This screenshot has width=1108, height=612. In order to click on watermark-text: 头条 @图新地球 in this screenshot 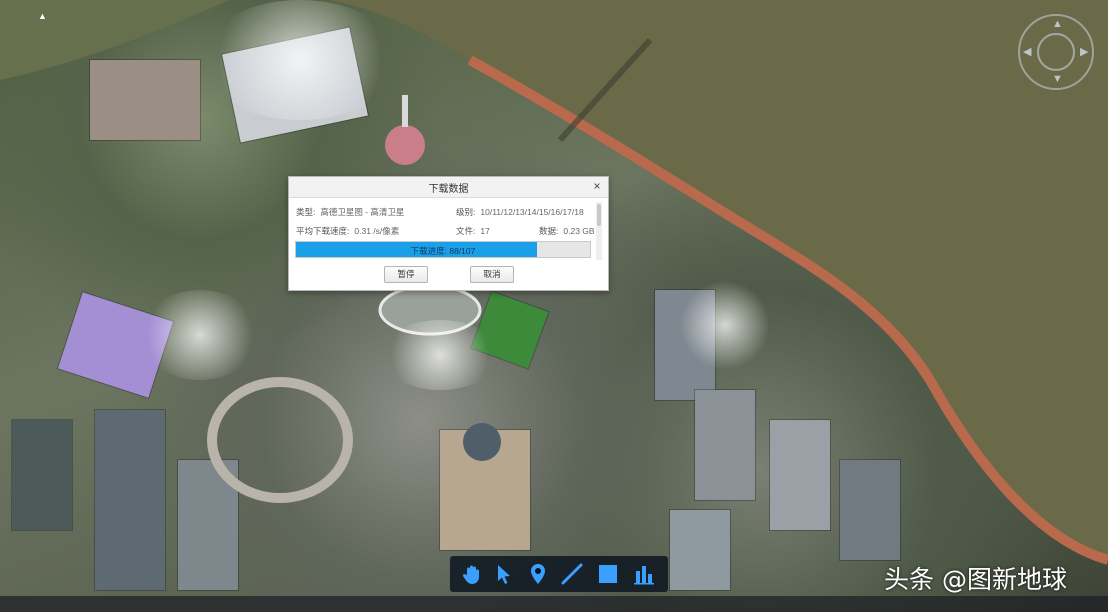, I will do `click(975, 579)`.